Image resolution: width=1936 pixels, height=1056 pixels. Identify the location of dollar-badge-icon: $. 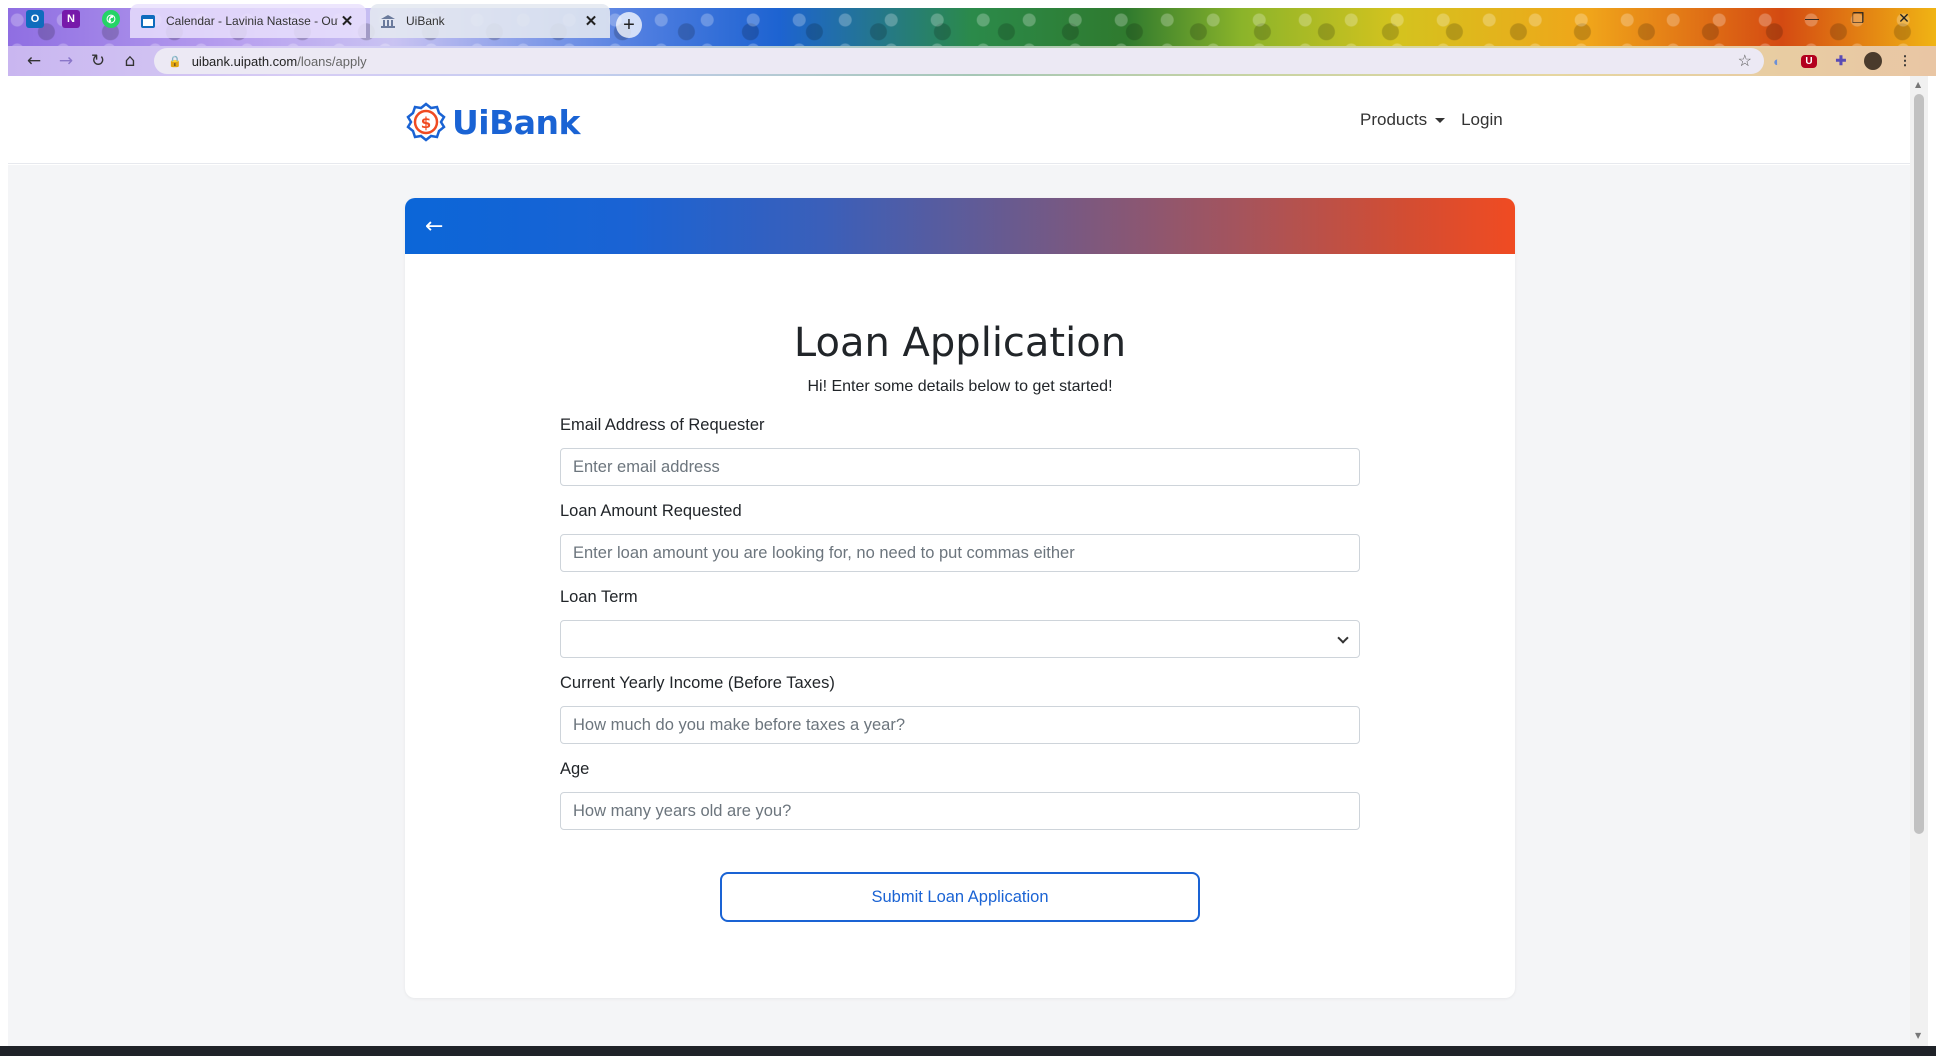
(426, 122).